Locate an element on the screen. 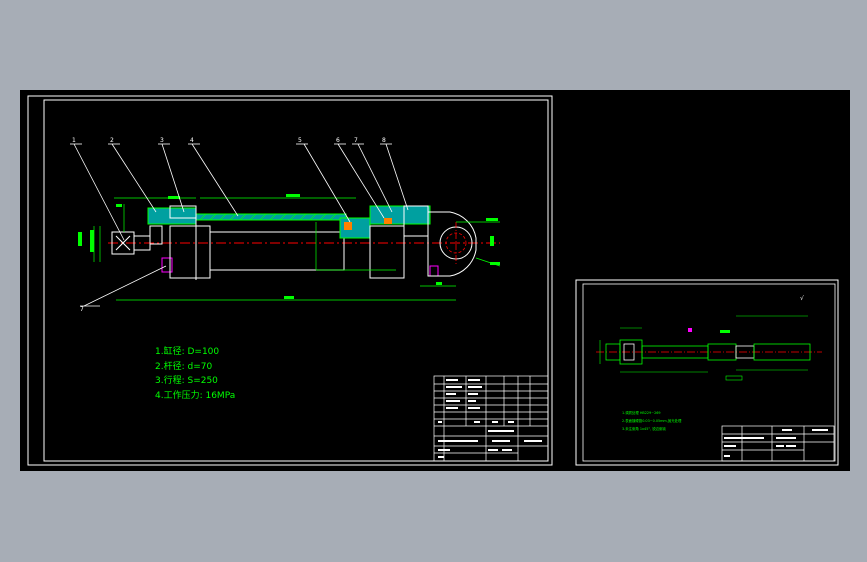 This screenshot has height=562, width=867. balloon-7: 7 is located at coordinates (356, 140).